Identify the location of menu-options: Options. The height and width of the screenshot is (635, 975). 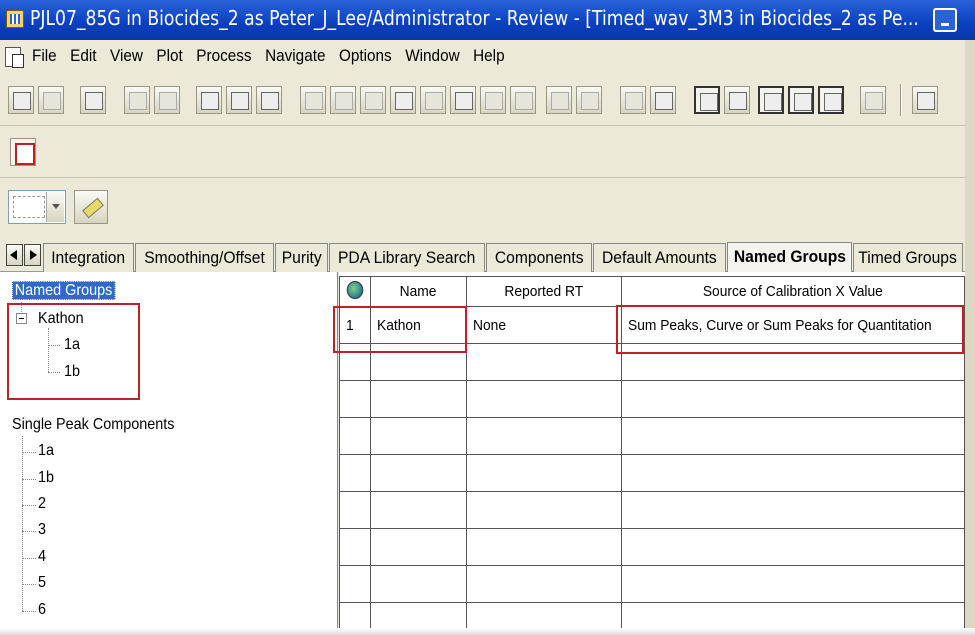
(365, 56).